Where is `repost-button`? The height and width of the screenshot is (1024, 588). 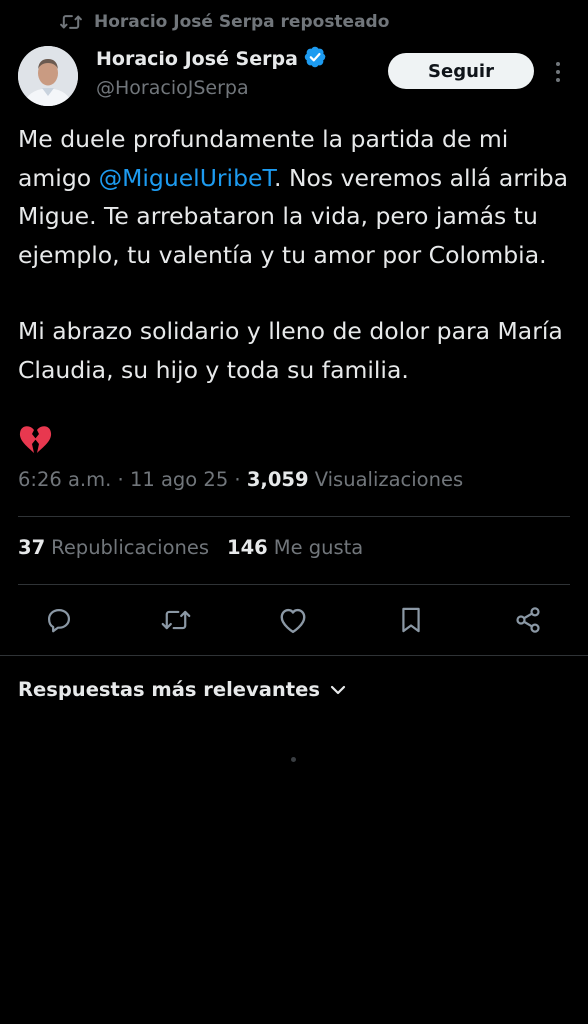 repost-button is located at coordinates (176, 620).